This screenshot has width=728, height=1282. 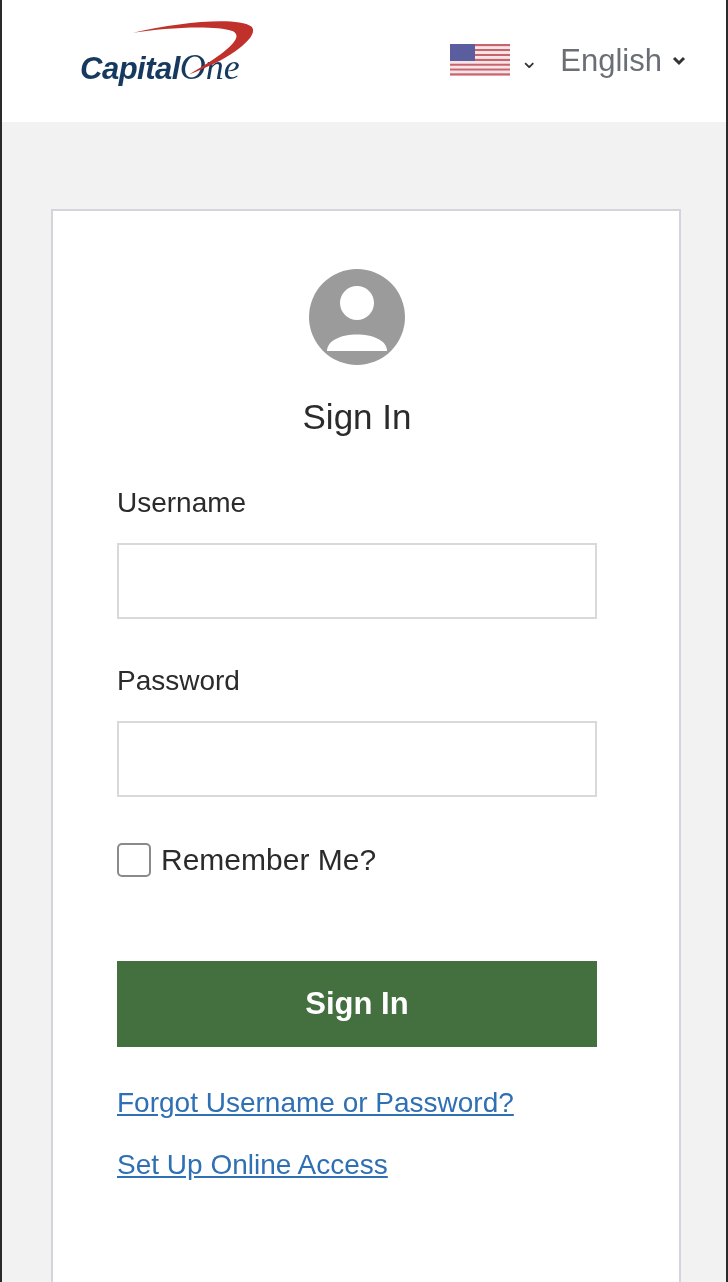 I want to click on country-selector: ⌄, so click(x=494, y=61).